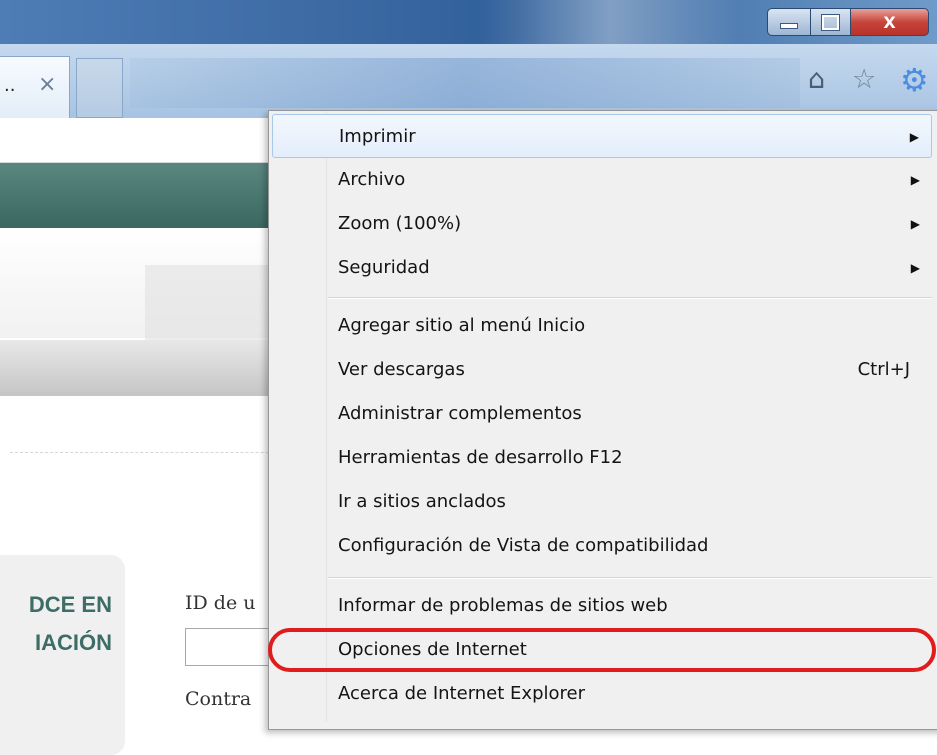 The width and height of the screenshot is (937, 755). I want to click on tab-close-icon: ×, so click(47, 84).